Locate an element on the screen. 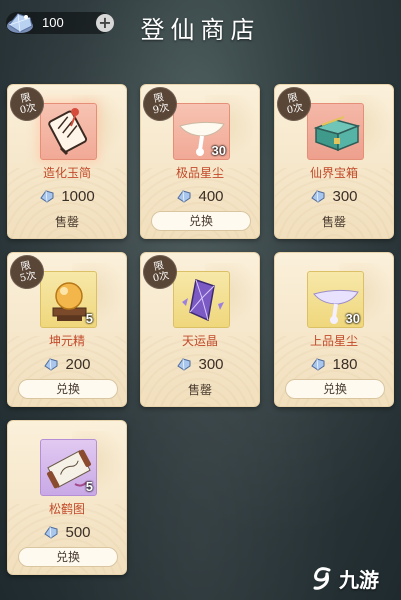  watermark-logo: 九游 is located at coordinates (351, 578).